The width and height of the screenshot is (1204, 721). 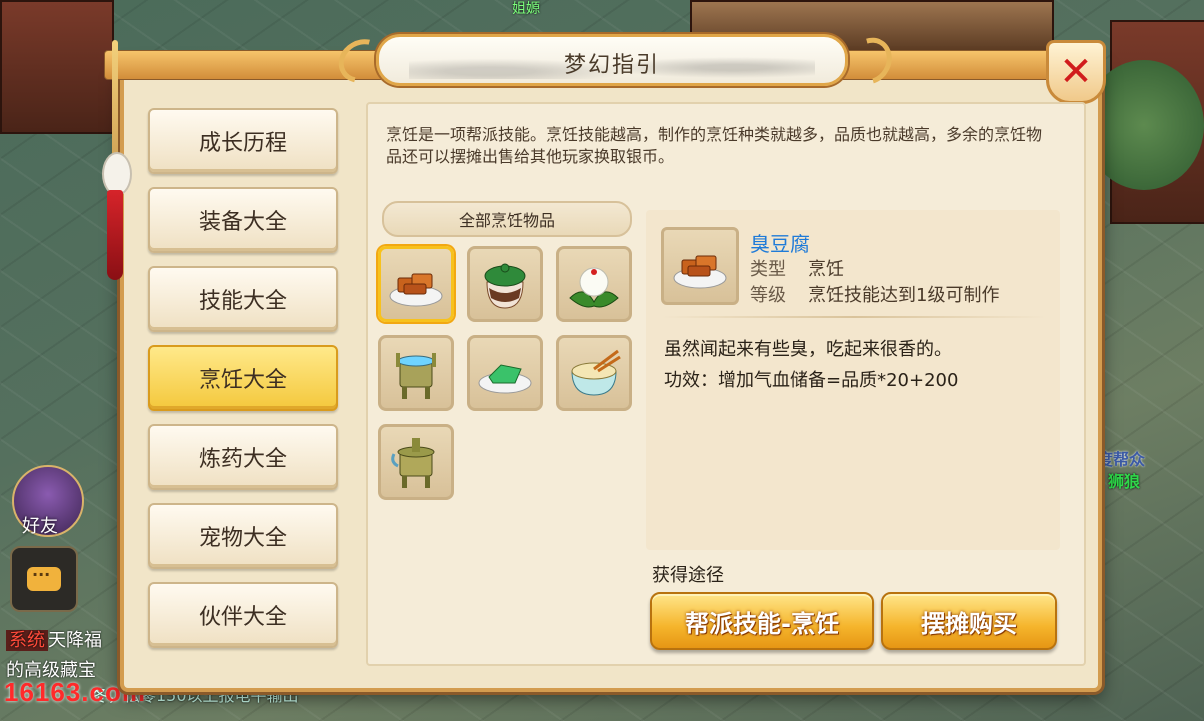 I want to click on category-equipment: 装备大全, so click(x=243, y=220).